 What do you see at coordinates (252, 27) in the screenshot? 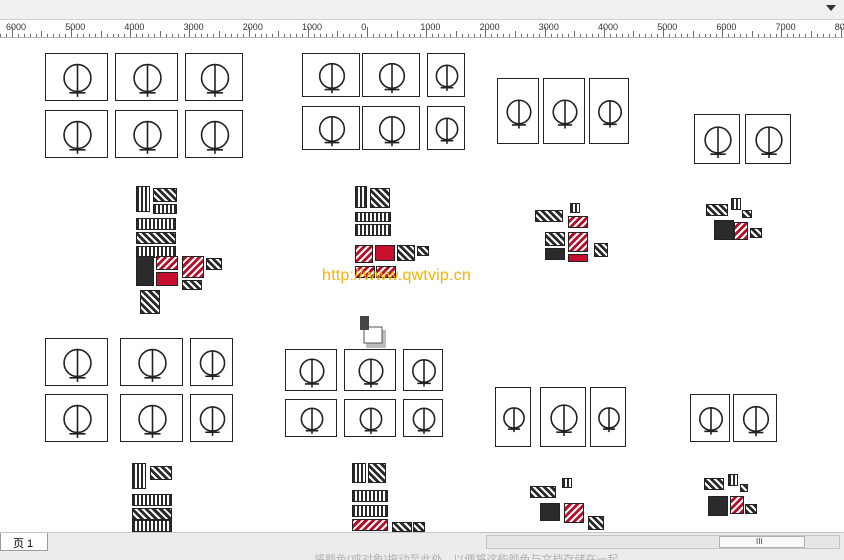
I see `ruler-label: 2000` at bounding box center [252, 27].